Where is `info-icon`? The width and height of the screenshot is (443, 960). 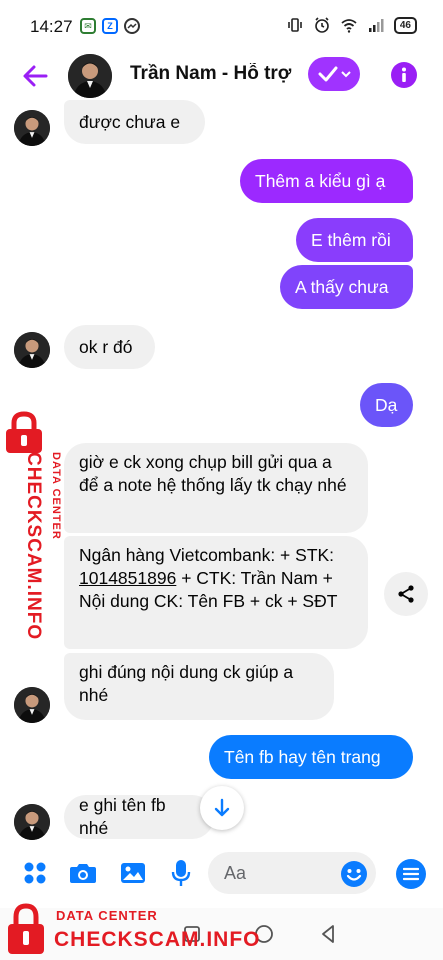 info-icon is located at coordinates (404, 74).